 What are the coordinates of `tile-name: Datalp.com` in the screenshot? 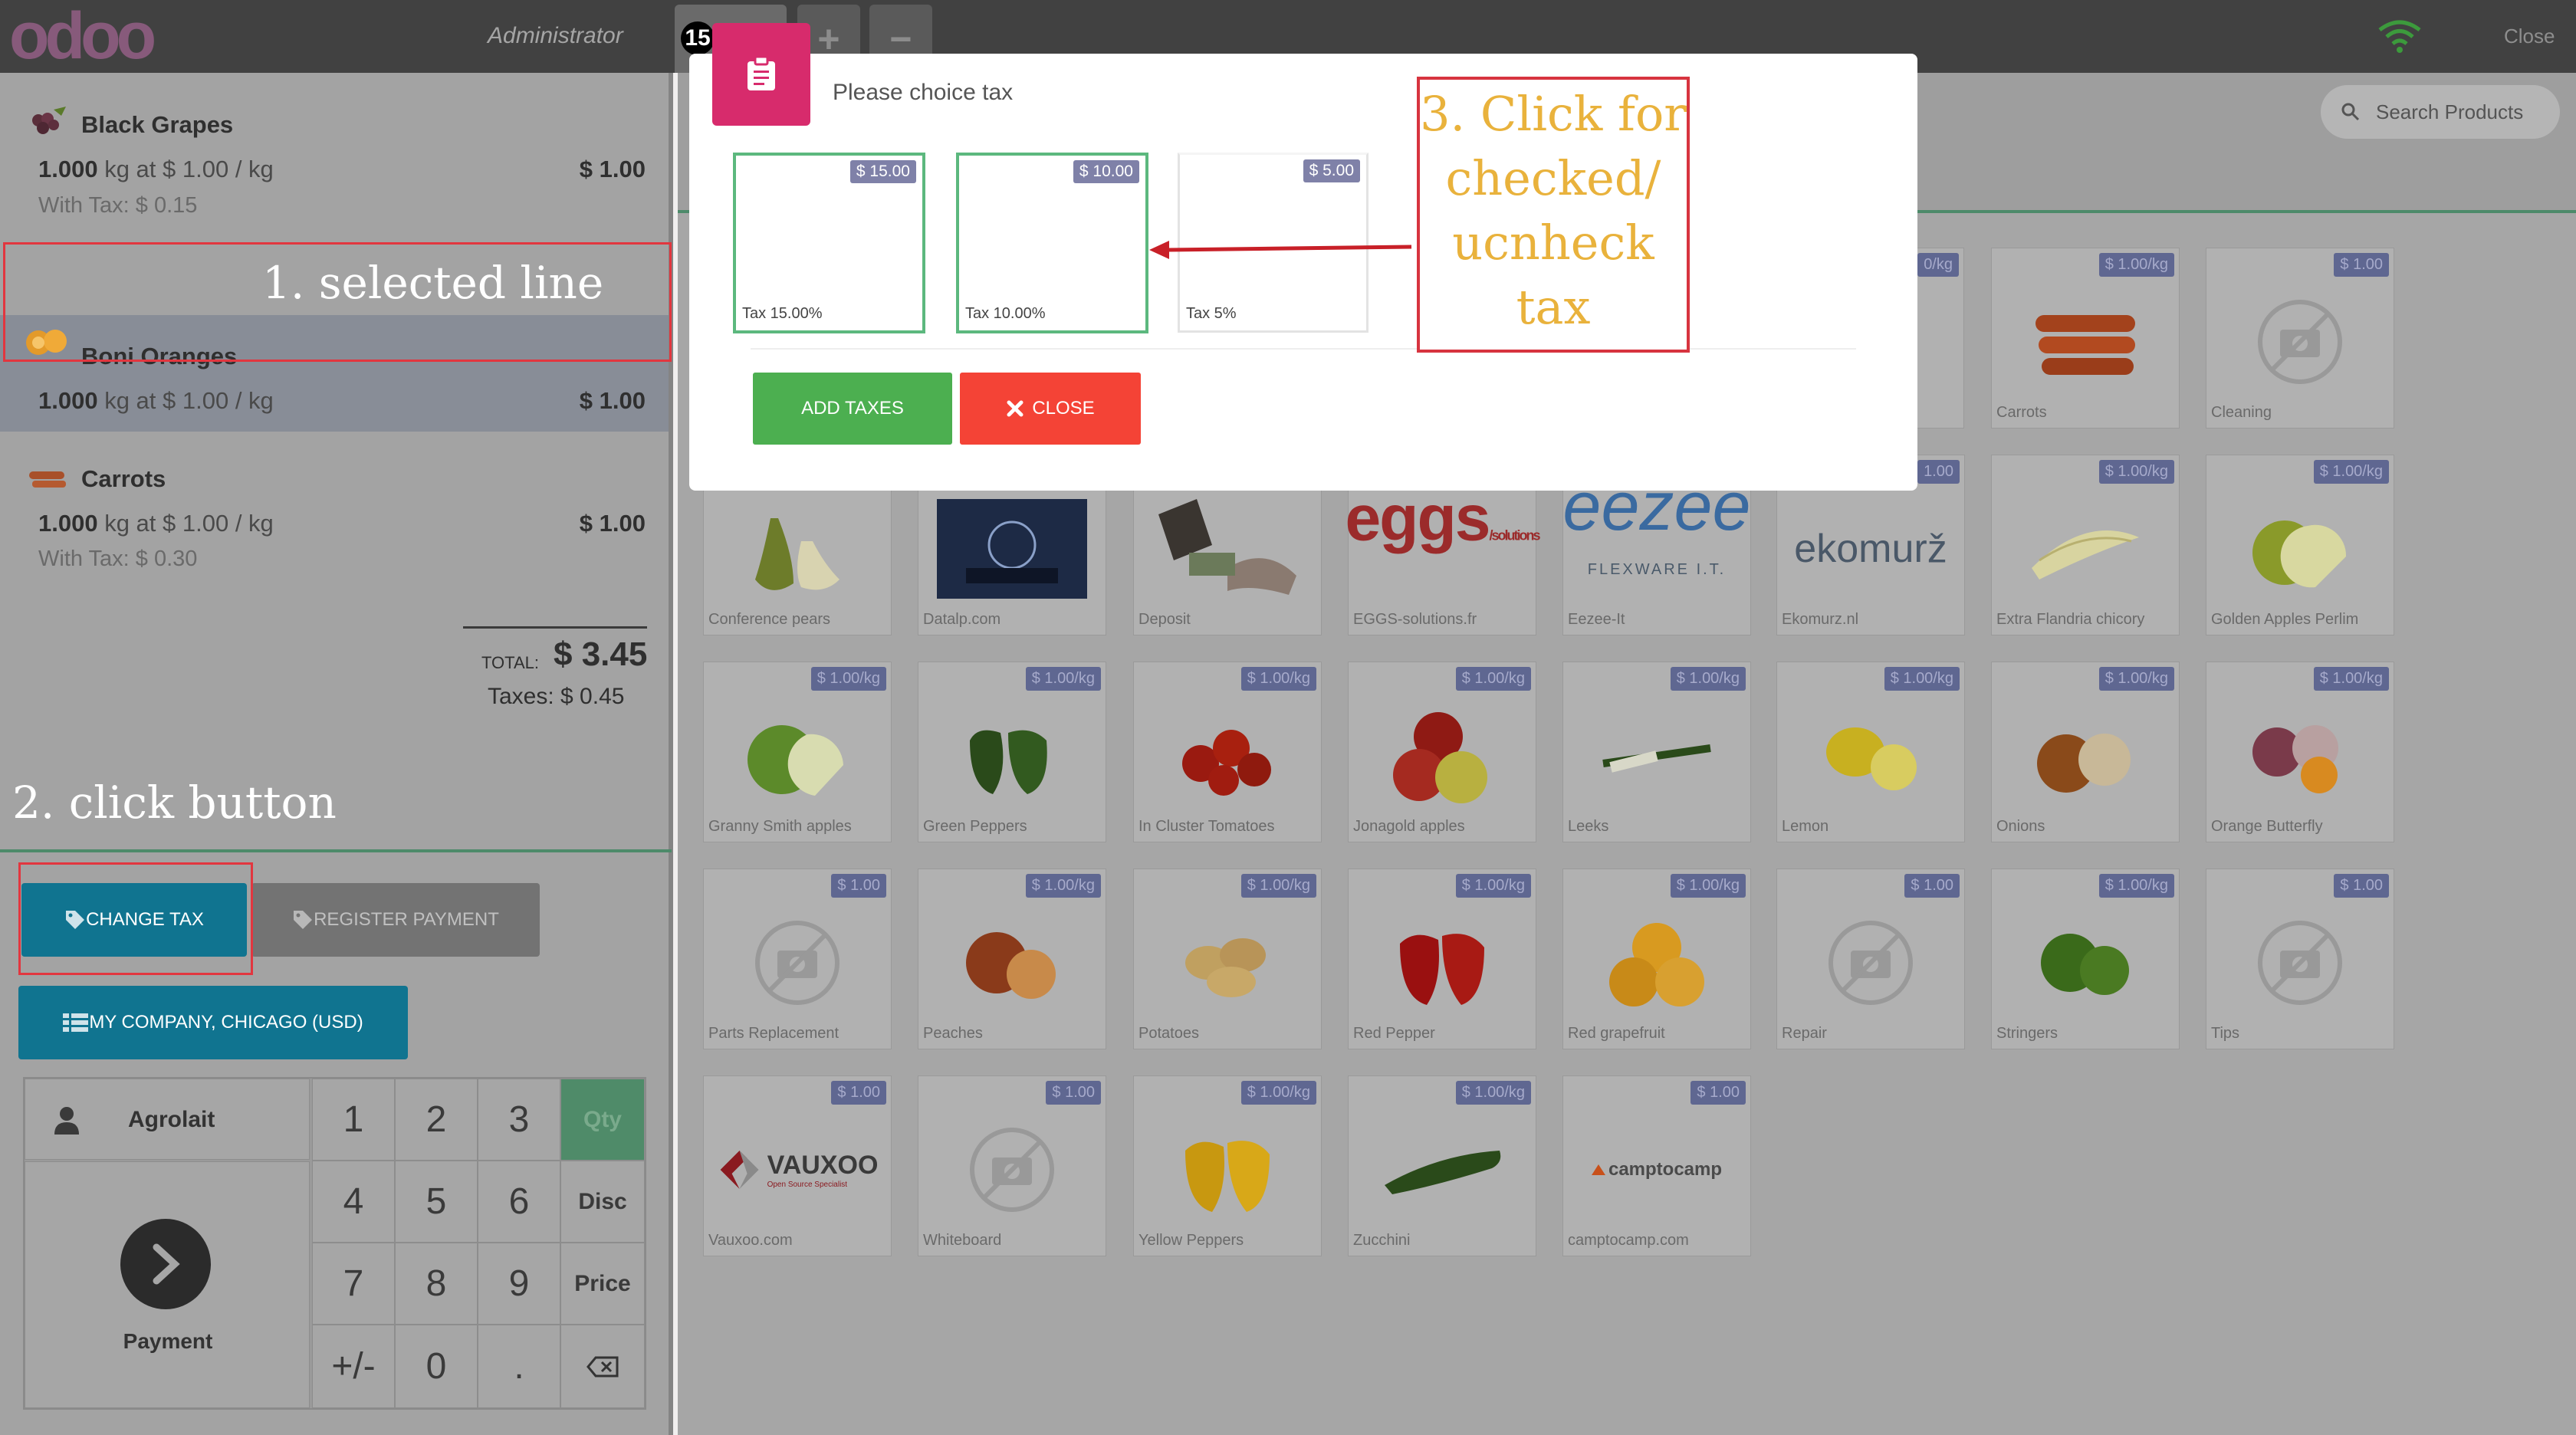 It's located at (962, 619).